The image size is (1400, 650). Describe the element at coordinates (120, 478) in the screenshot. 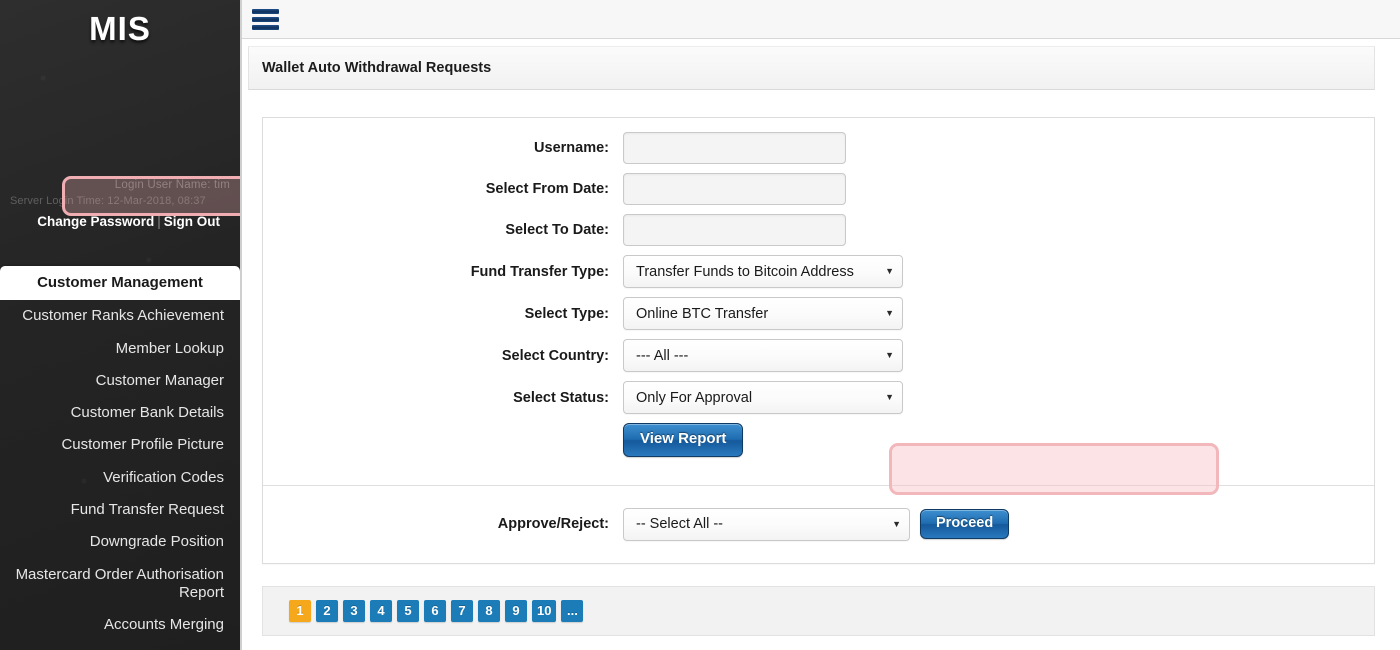

I see `sidebar-item-verification-codes: Verification Codes` at that location.